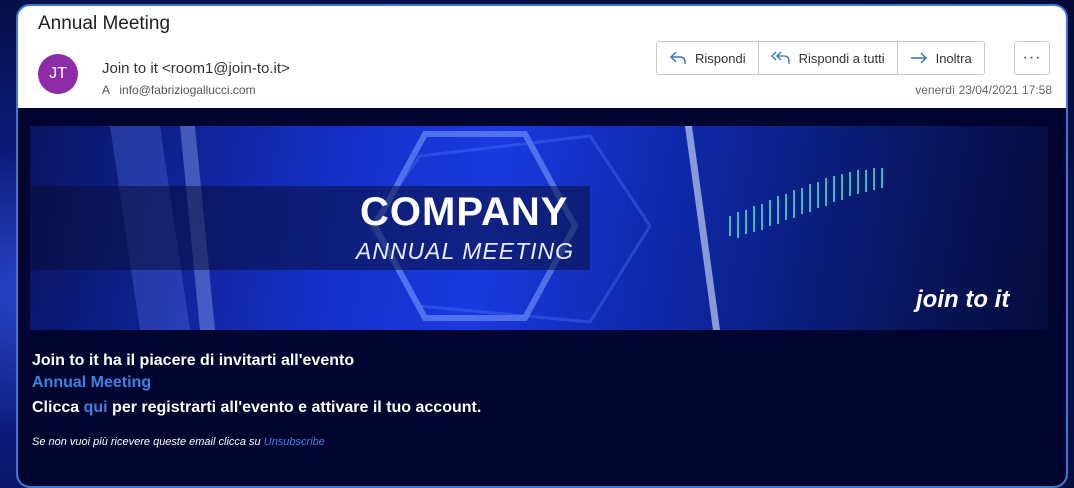  Describe the element at coordinates (953, 58) in the screenshot. I see `forward-label: Inoltra` at that location.